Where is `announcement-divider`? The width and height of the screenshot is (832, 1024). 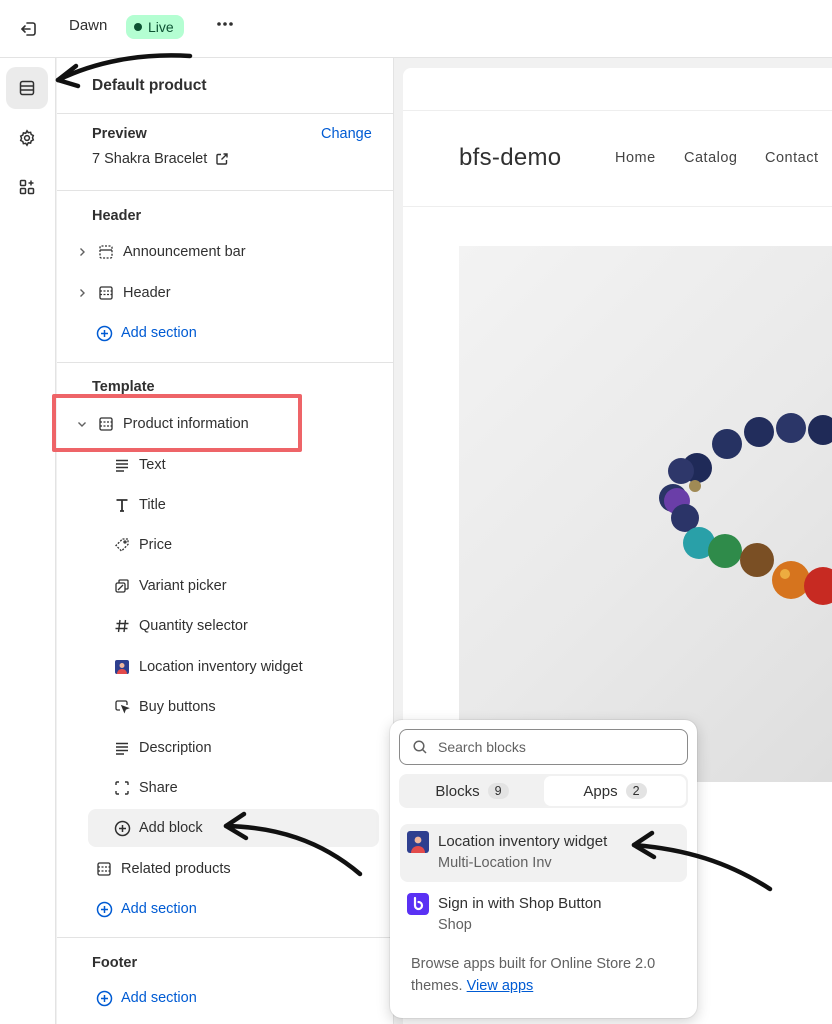
announcement-divider is located at coordinates (617, 110).